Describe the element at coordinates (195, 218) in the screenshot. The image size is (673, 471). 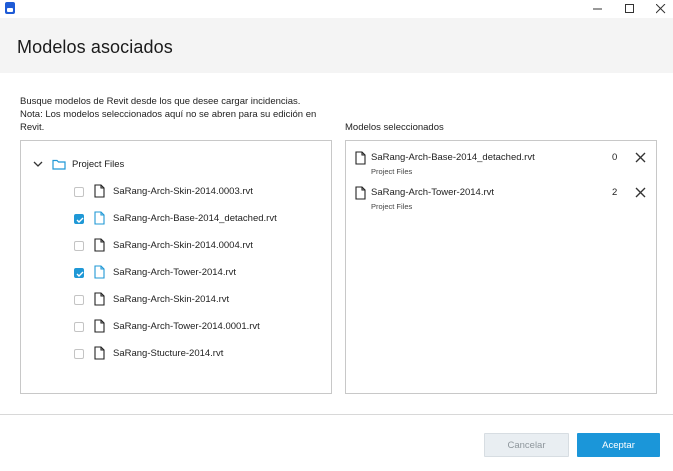
I see `file-label: SaRang-Arch-Base-2014_detached.rvt` at that location.